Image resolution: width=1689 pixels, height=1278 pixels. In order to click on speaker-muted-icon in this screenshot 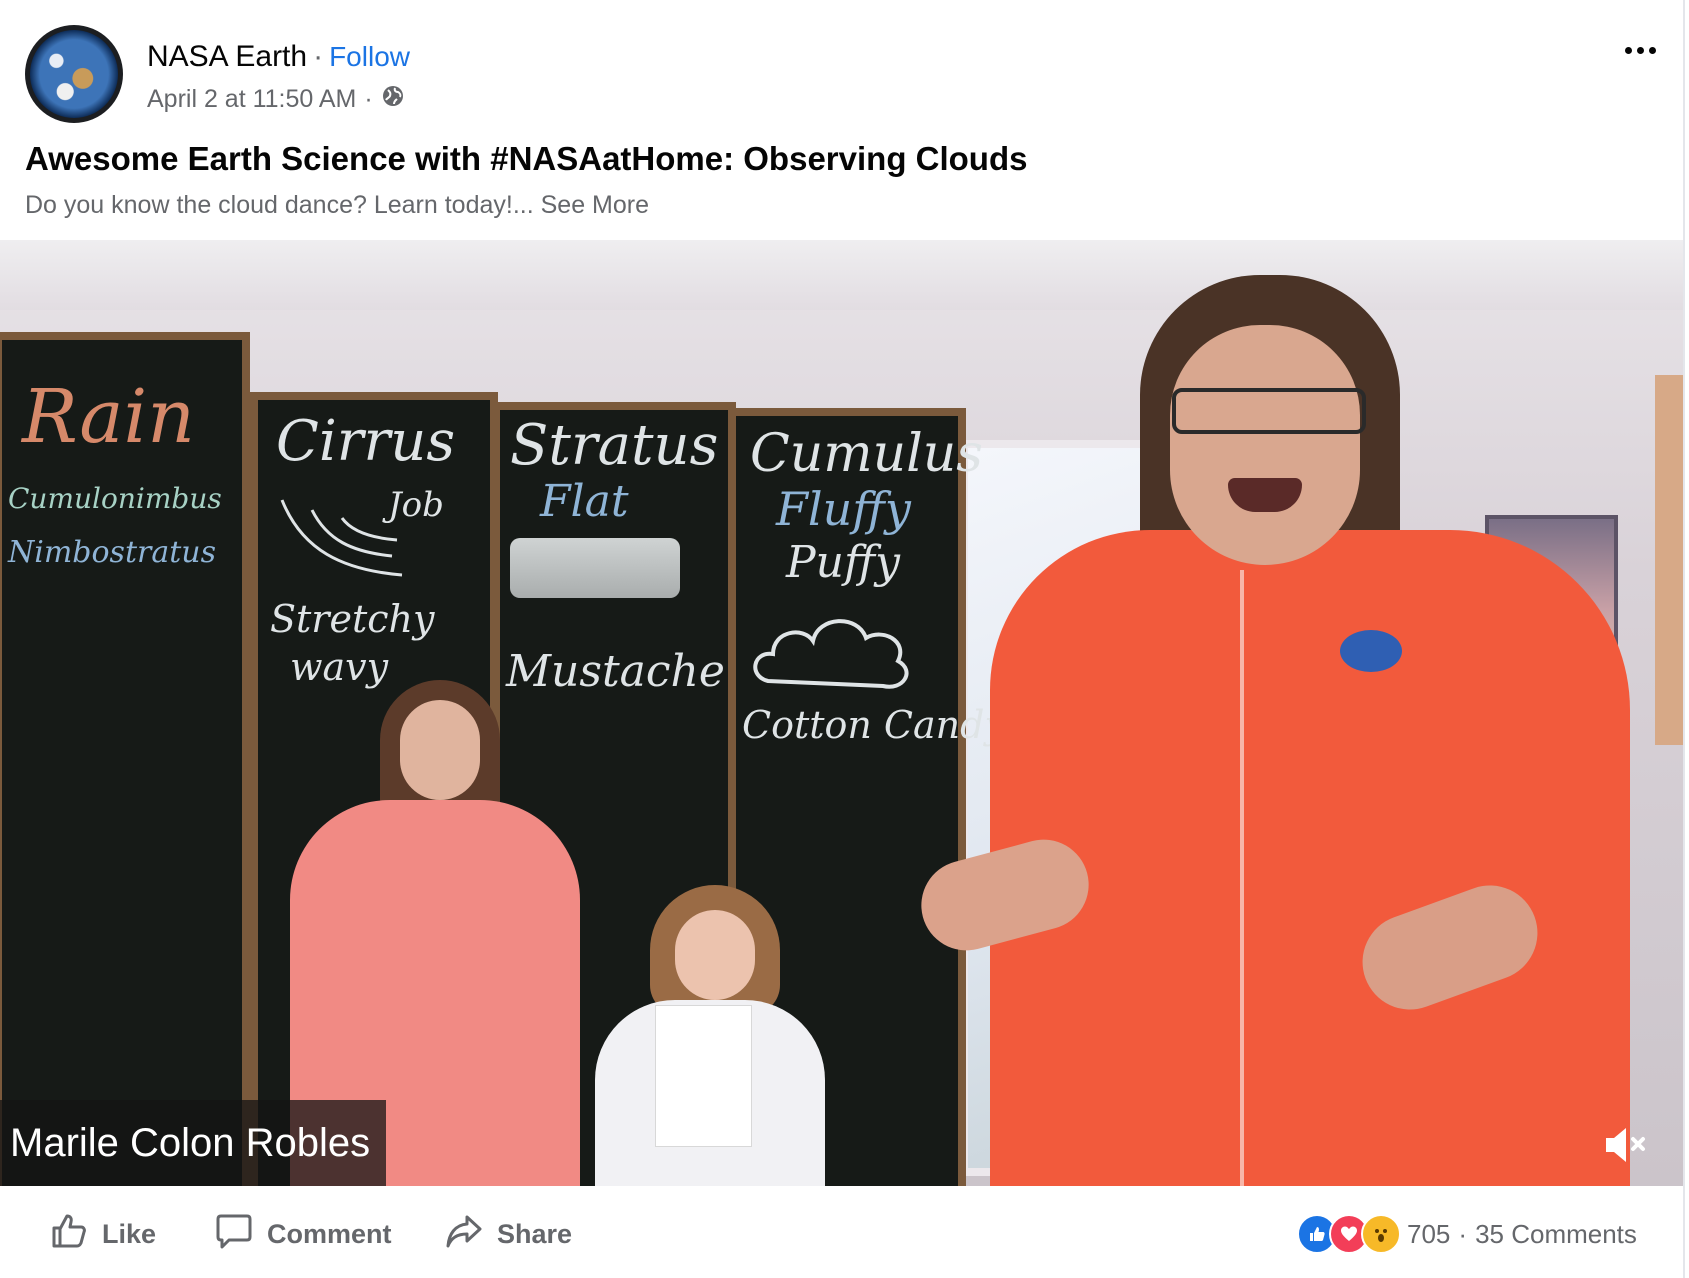, I will do `click(1625, 1145)`.